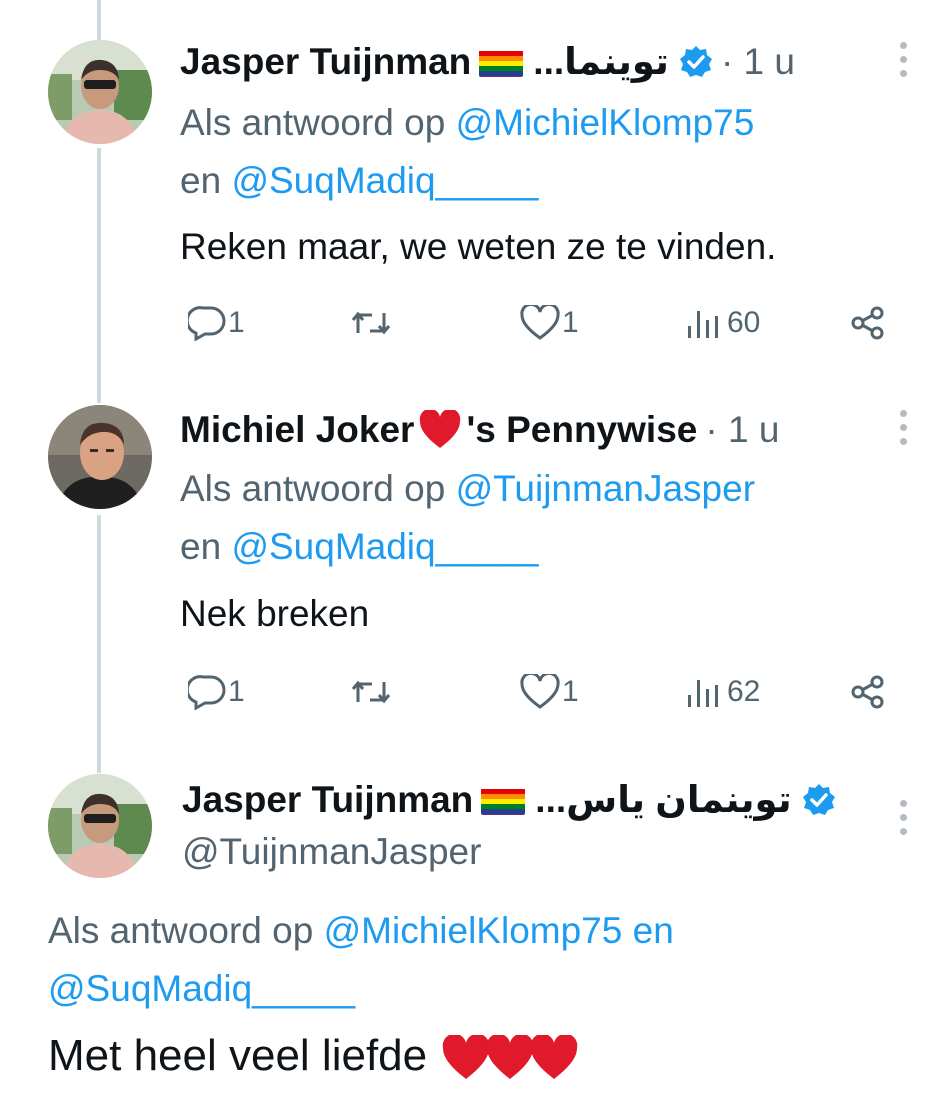  Describe the element at coordinates (679, 799) in the screenshot. I see `author-name-arabic: توينمان ياس` at that location.